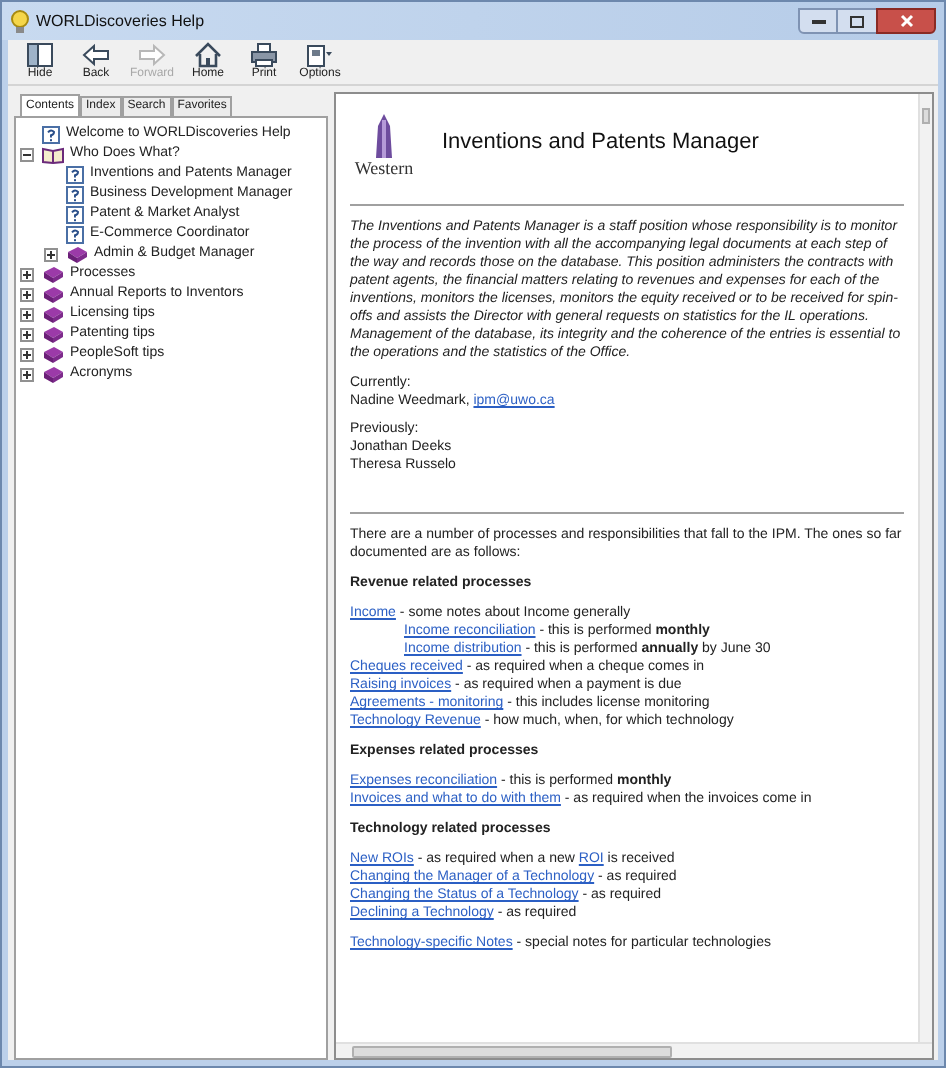 This screenshot has height=1068, width=946. I want to click on open-book-icon, so click(53, 154).